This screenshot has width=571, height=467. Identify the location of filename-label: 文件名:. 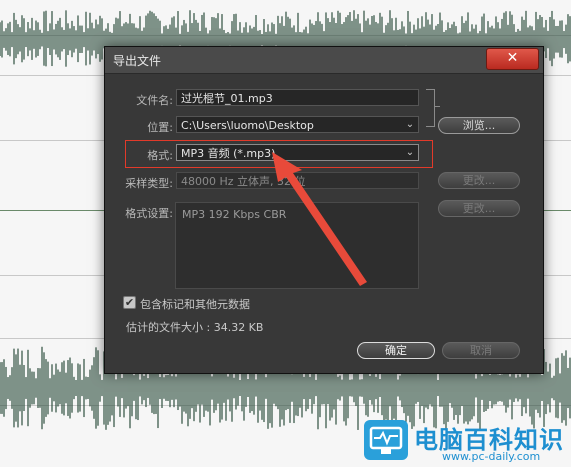
(154, 100).